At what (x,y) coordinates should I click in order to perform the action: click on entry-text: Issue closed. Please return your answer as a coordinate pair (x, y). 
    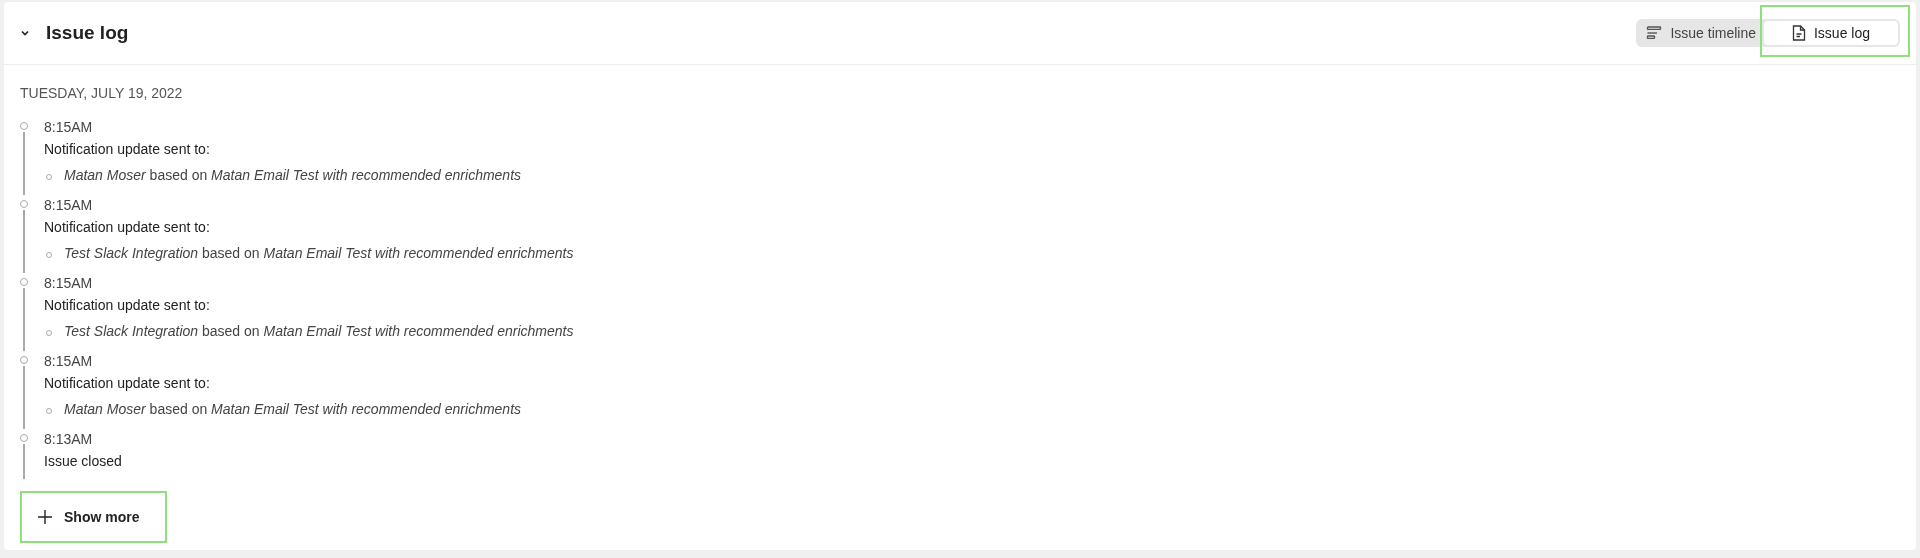
    Looking at the image, I should click on (83, 461).